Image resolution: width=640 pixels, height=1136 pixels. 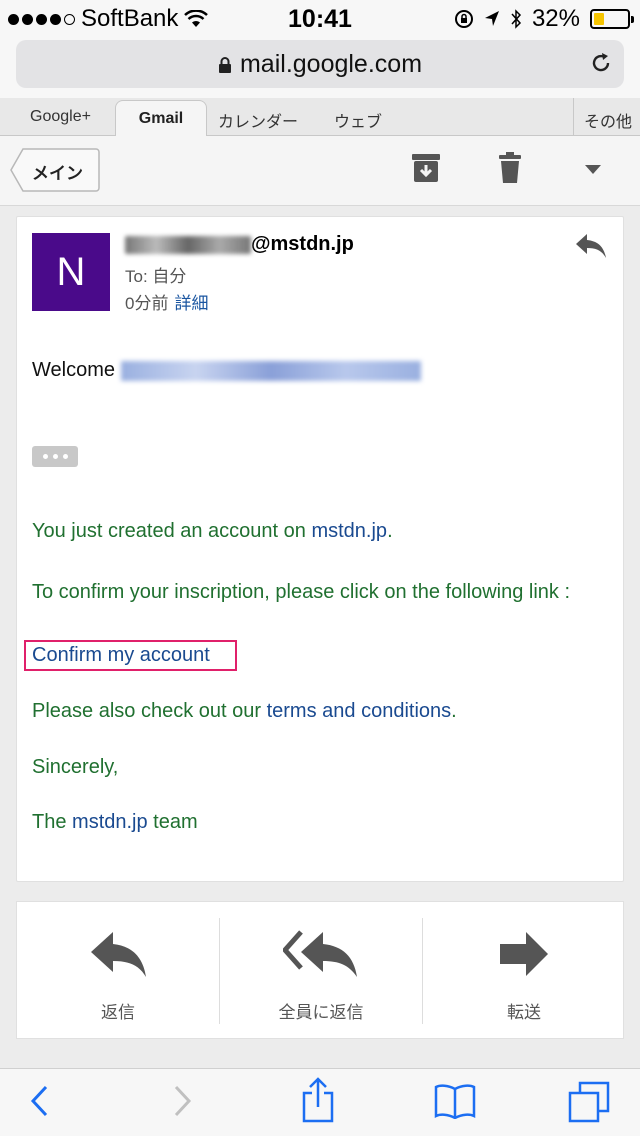 I want to click on reply-all-icon, so click(x=320, y=953).